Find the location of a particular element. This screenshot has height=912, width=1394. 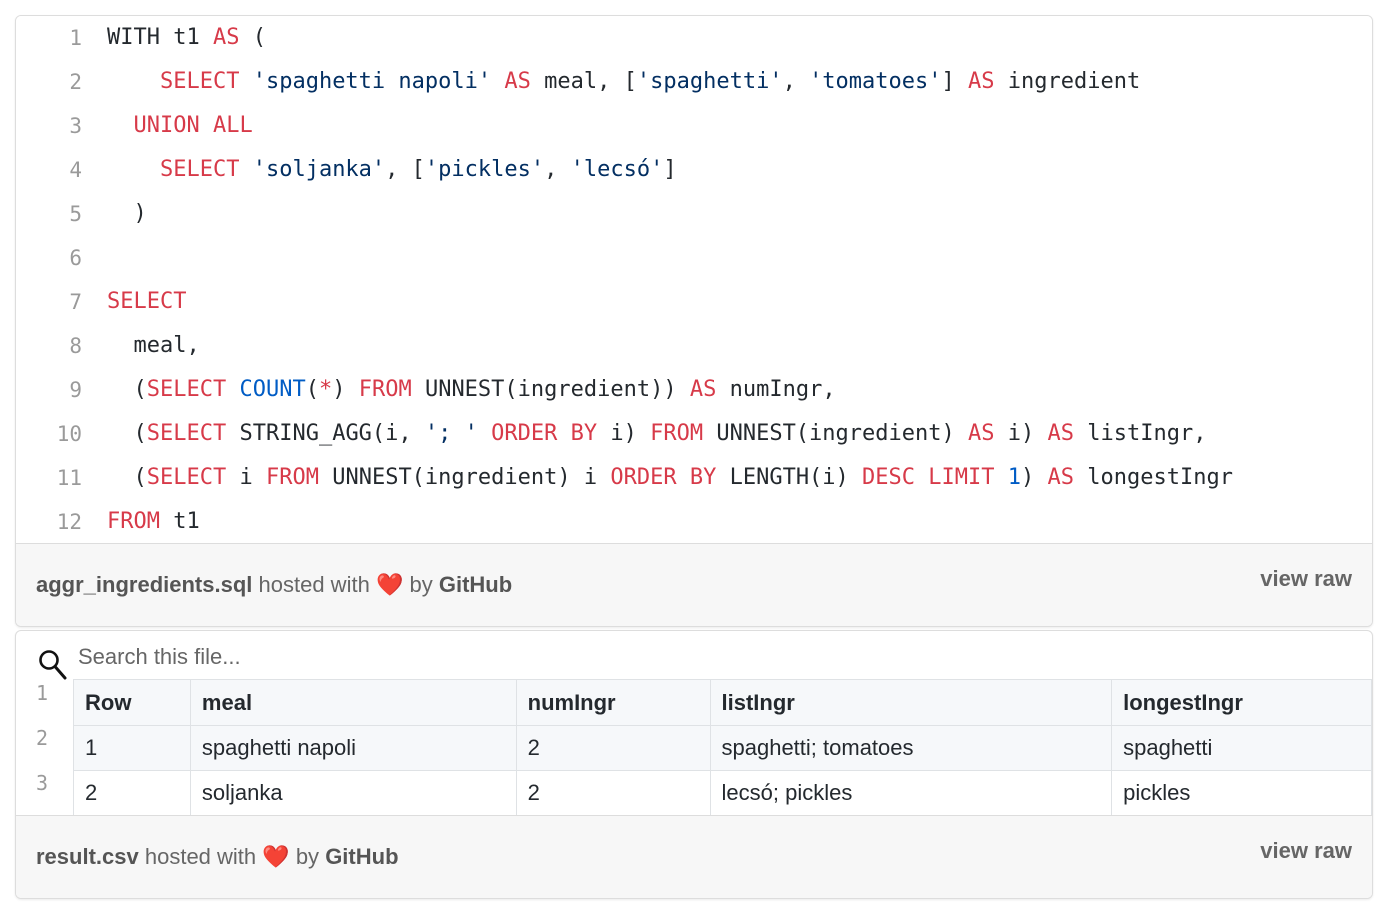

column-header: numIngr is located at coordinates (613, 702).